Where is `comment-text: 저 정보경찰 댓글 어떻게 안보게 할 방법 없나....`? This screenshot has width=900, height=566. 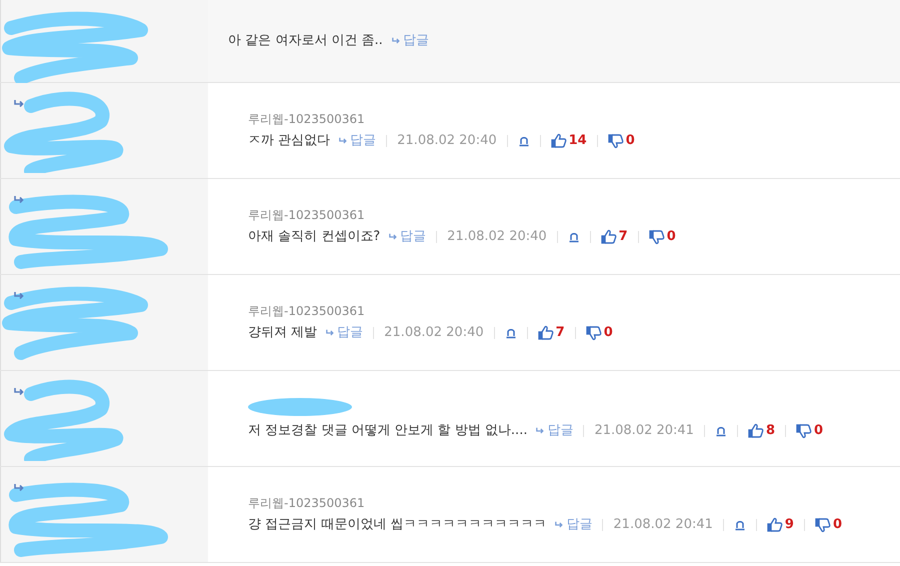
comment-text: 저 정보경찰 댓글 어떻게 안보게 할 방법 없나.... is located at coordinates (388, 431).